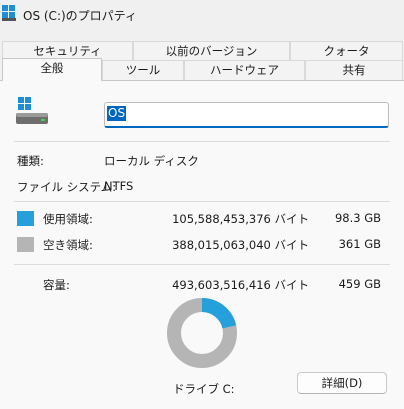 The image size is (404, 409). I want to click on volume-name-text: OS, so click(117, 113).